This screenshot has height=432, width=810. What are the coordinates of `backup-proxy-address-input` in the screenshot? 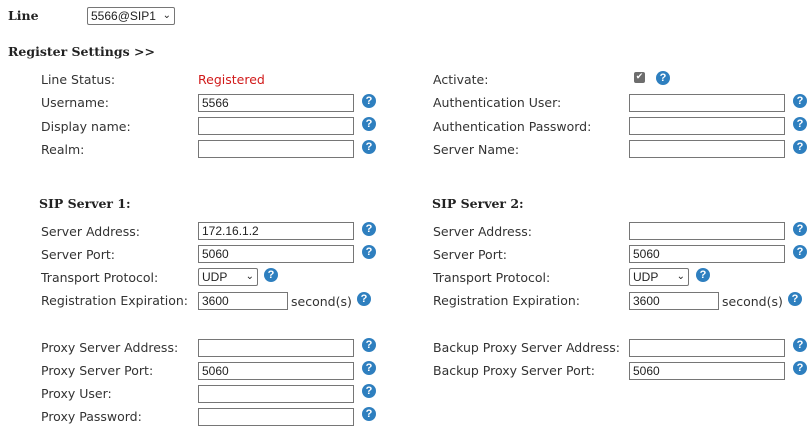 It's located at (707, 348).